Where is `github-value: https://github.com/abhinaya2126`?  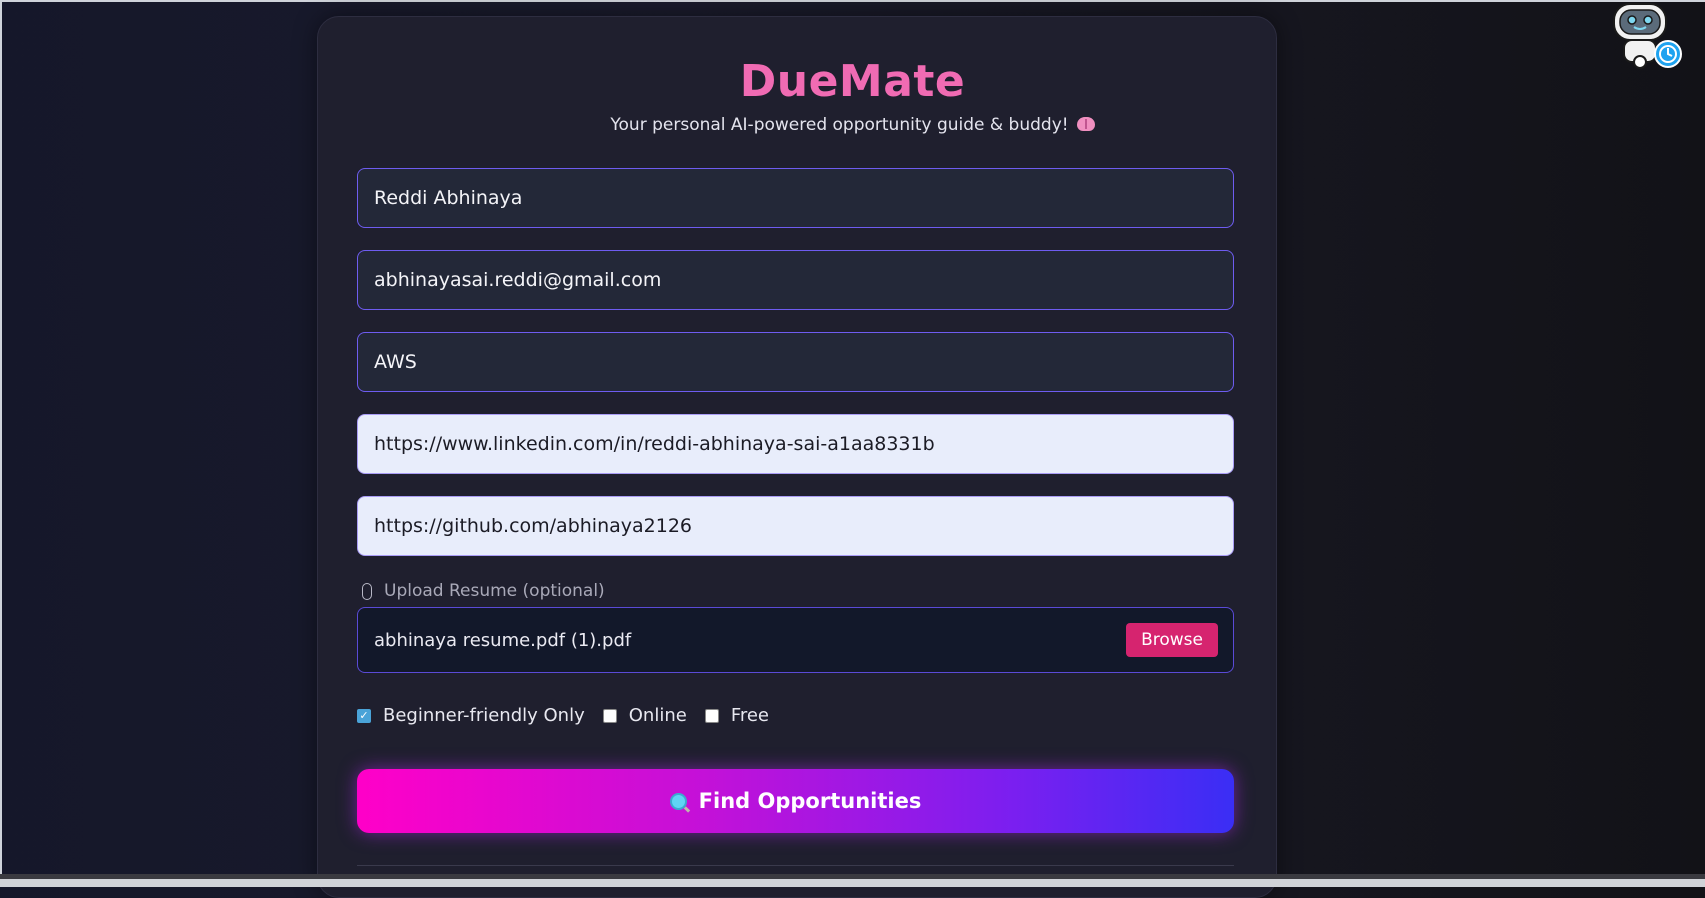 github-value: https://github.com/abhinaya2126 is located at coordinates (533, 526).